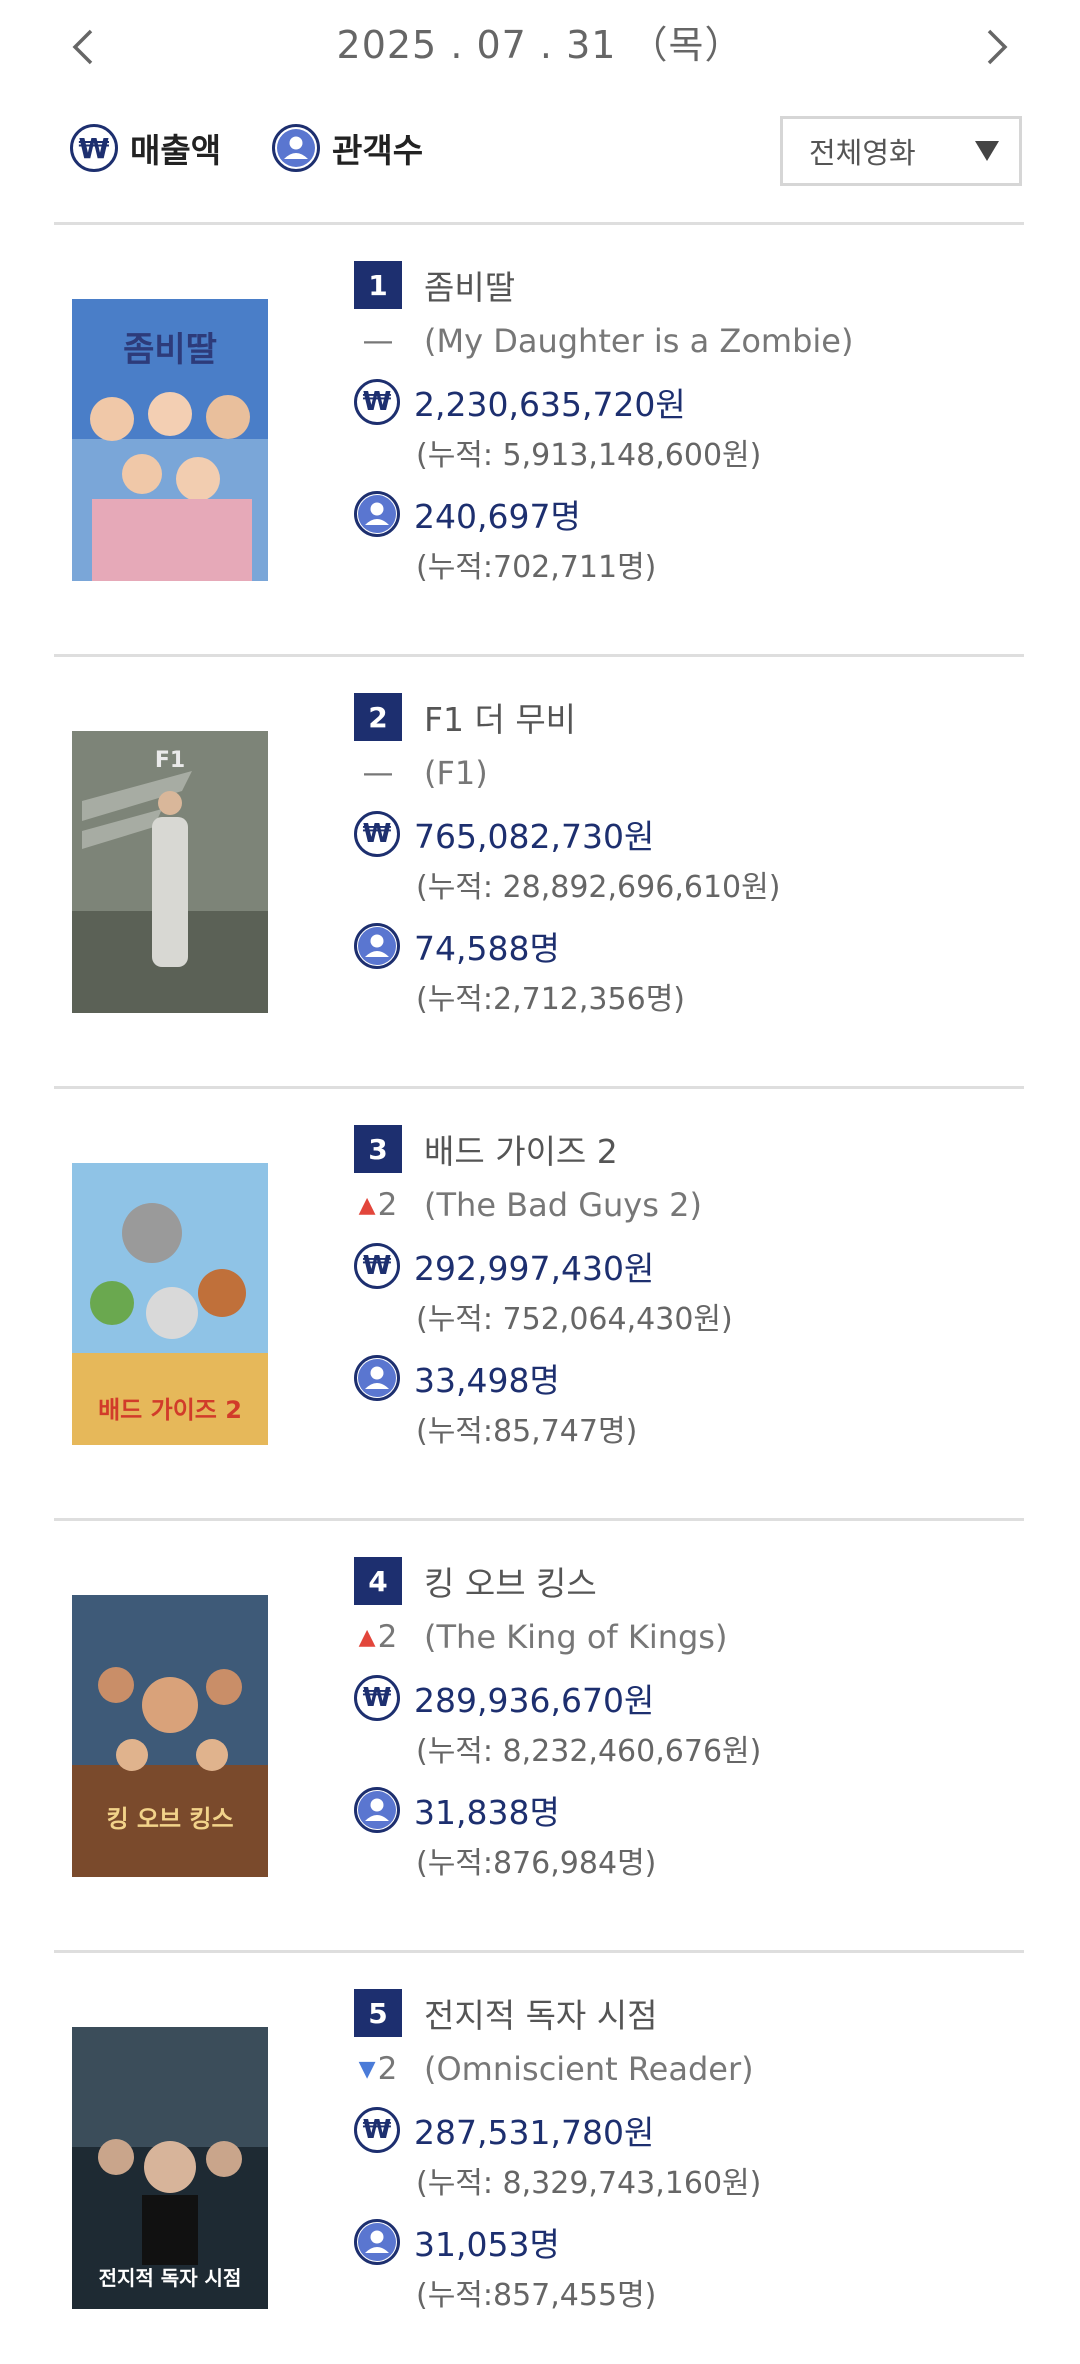  I want to click on arrow-down-icon: ▼, so click(367, 2069).